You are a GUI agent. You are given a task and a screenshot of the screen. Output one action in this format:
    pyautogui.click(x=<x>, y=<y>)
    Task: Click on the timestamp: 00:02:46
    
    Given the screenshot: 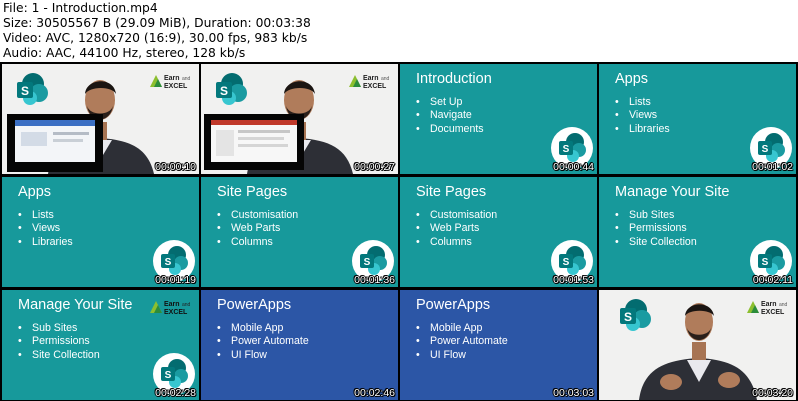 What is the action you would take?
    pyautogui.click(x=374, y=393)
    